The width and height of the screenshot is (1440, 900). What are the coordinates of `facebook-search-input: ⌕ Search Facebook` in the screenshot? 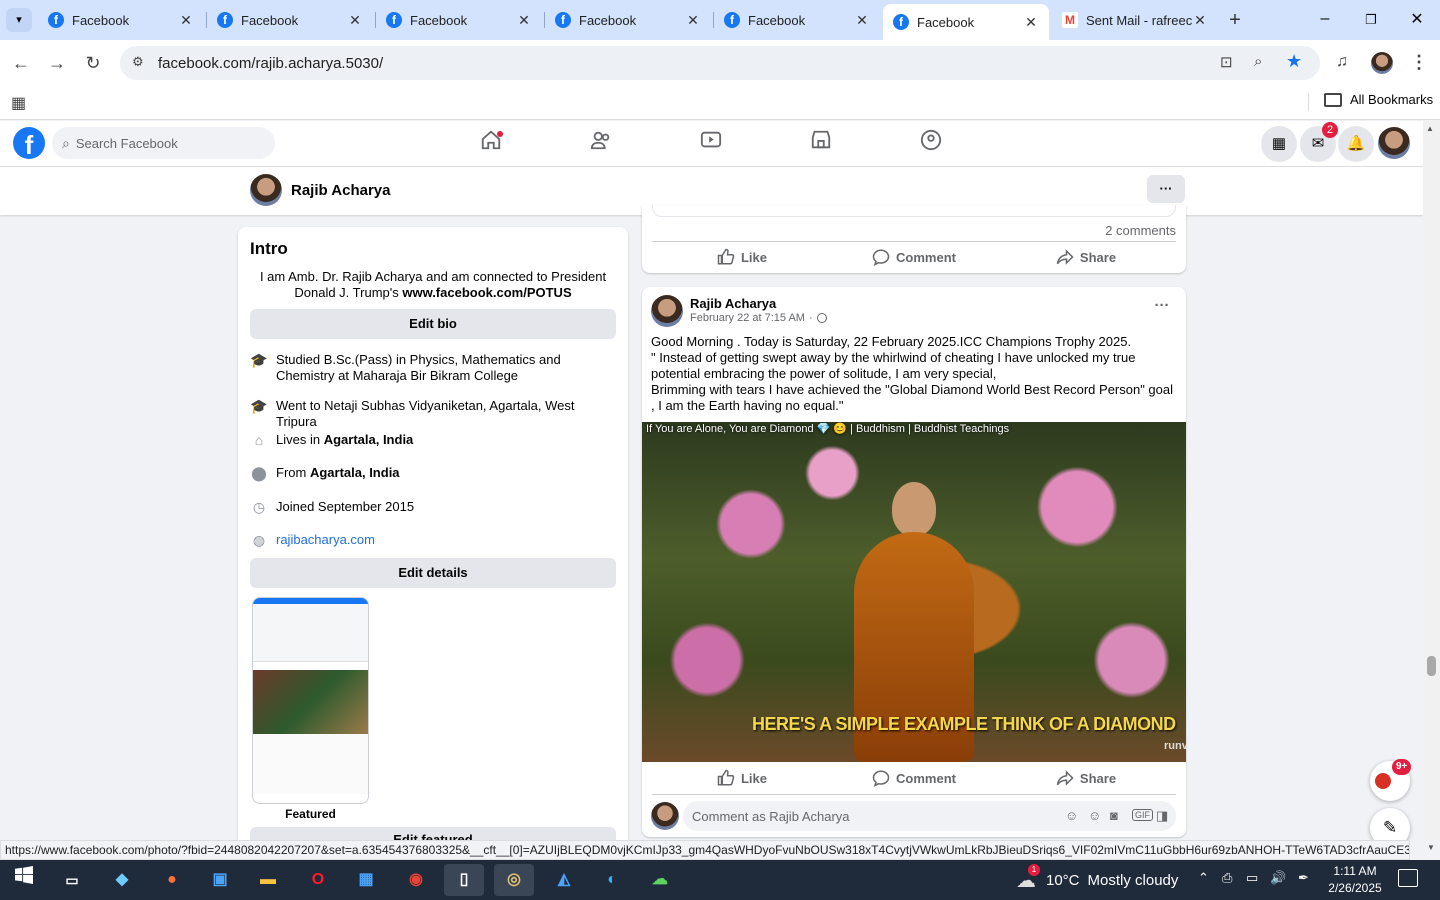 It's located at (163, 143).